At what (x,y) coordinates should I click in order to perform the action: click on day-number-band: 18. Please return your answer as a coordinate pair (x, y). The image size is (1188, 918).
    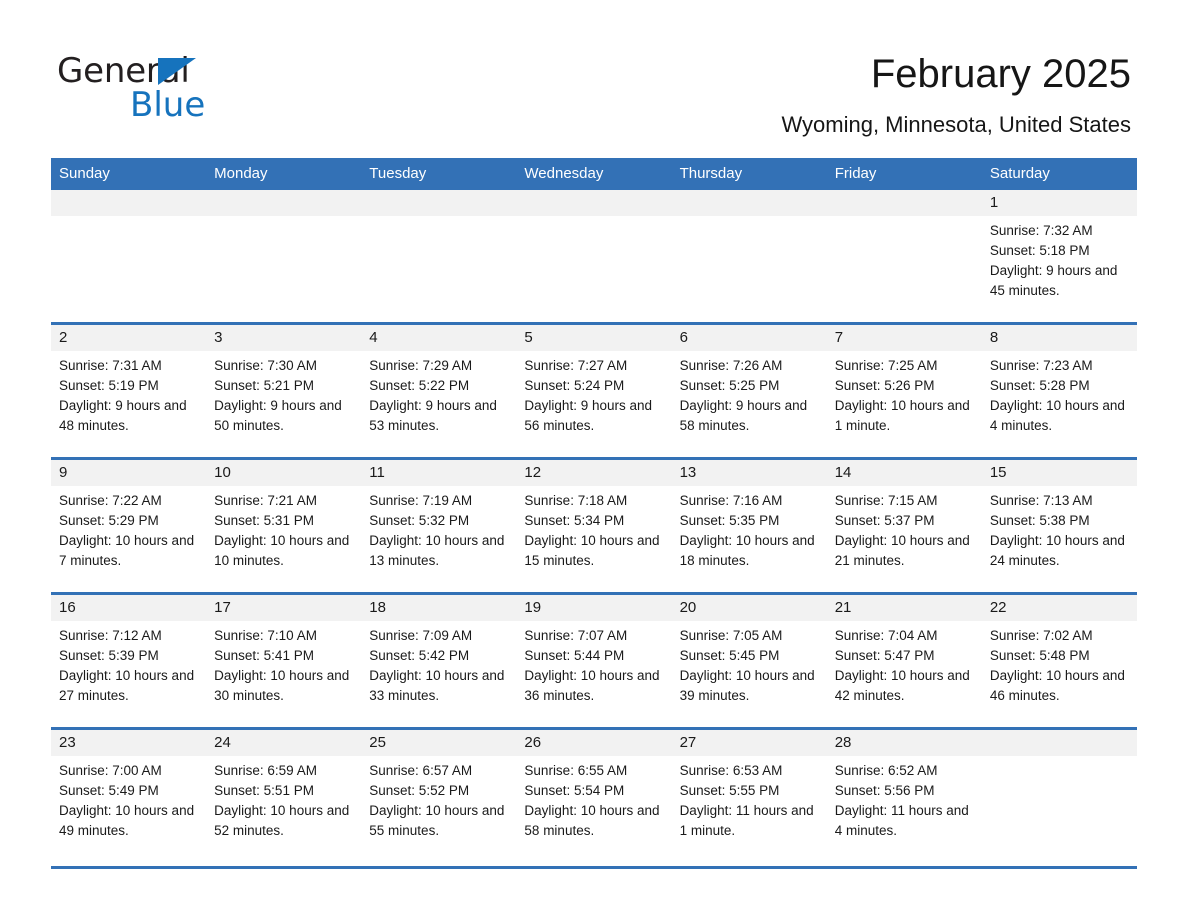
    Looking at the image, I should click on (439, 608).